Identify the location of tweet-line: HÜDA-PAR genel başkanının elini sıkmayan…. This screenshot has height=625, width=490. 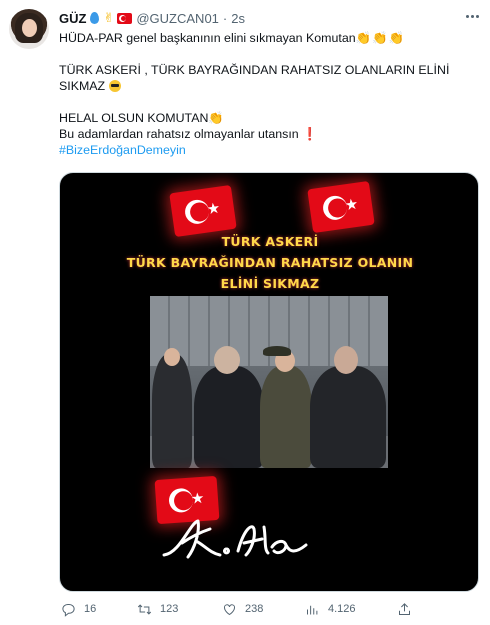
(207, 38).